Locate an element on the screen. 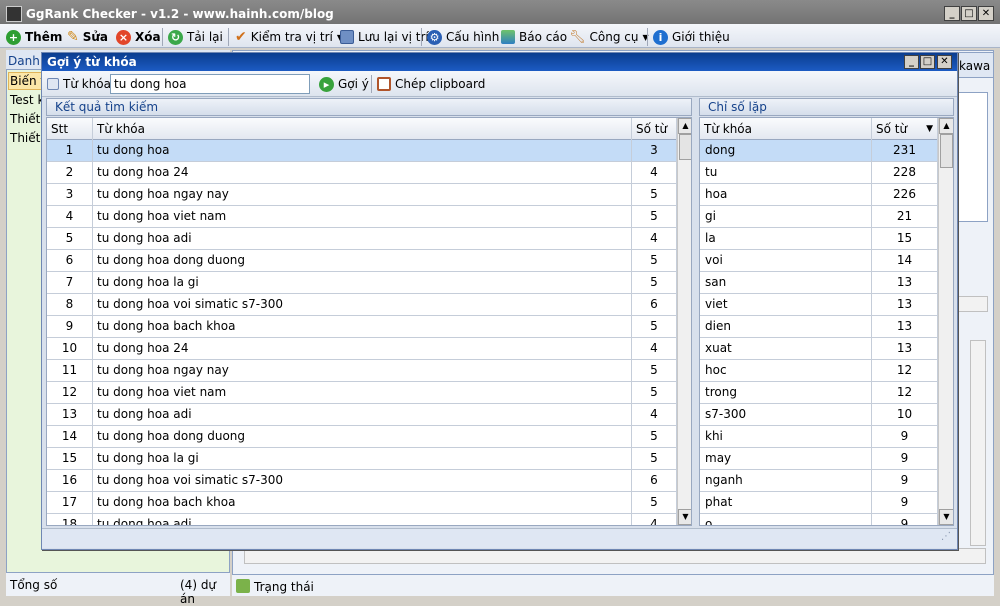 The image size is (1000, 606). table-row: xuat 13 is located at coordinates (819, 349).